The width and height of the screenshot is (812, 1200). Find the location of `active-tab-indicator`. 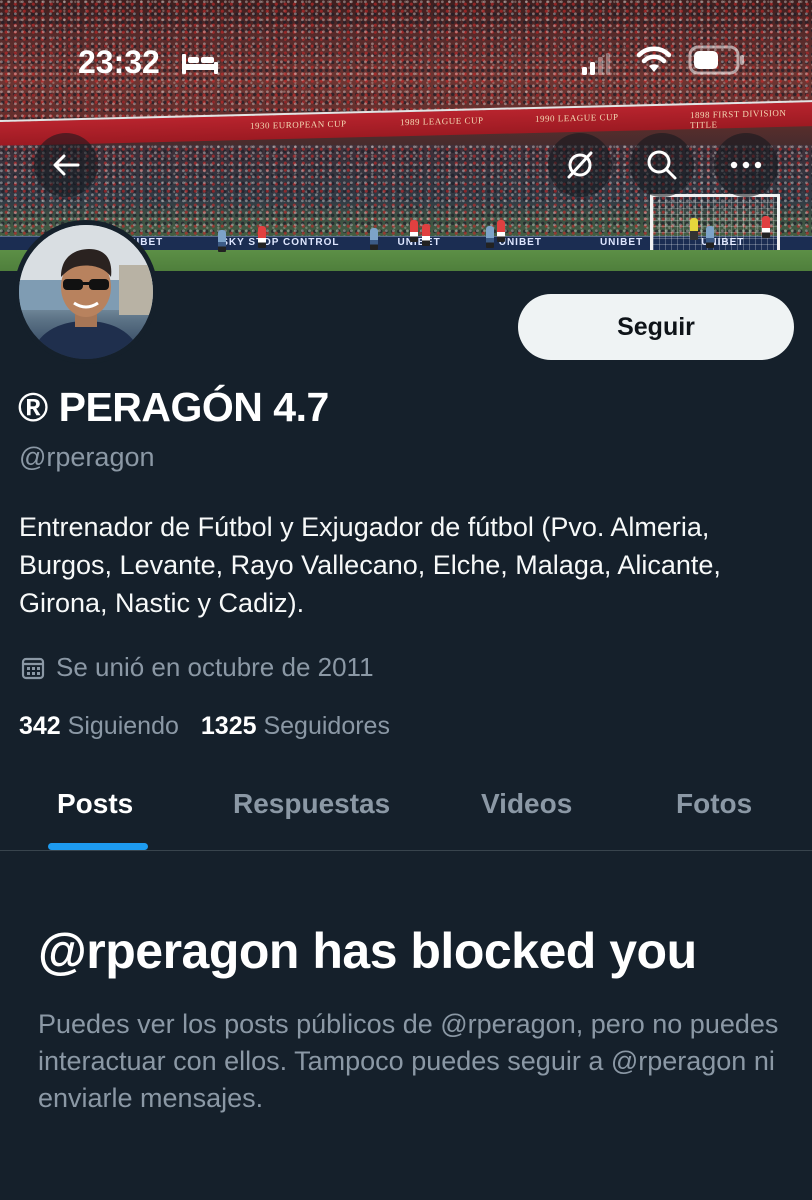

active-tab-indicator is located at coordinates (98, 846).